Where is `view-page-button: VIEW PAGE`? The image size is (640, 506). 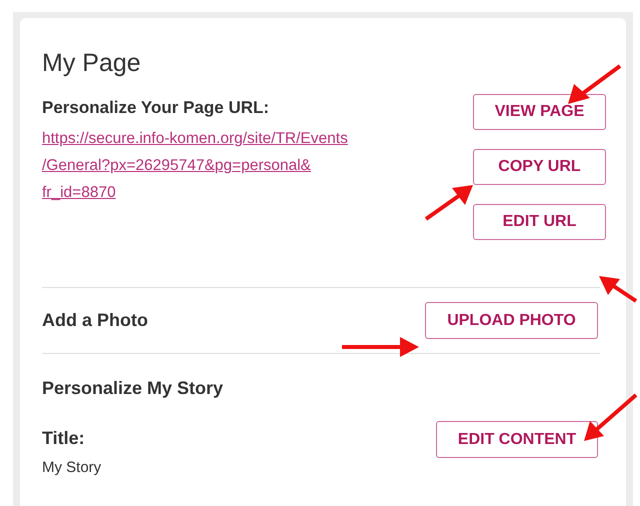 view-page-button: VIEW PAGE is located at coordinates (539, 112).